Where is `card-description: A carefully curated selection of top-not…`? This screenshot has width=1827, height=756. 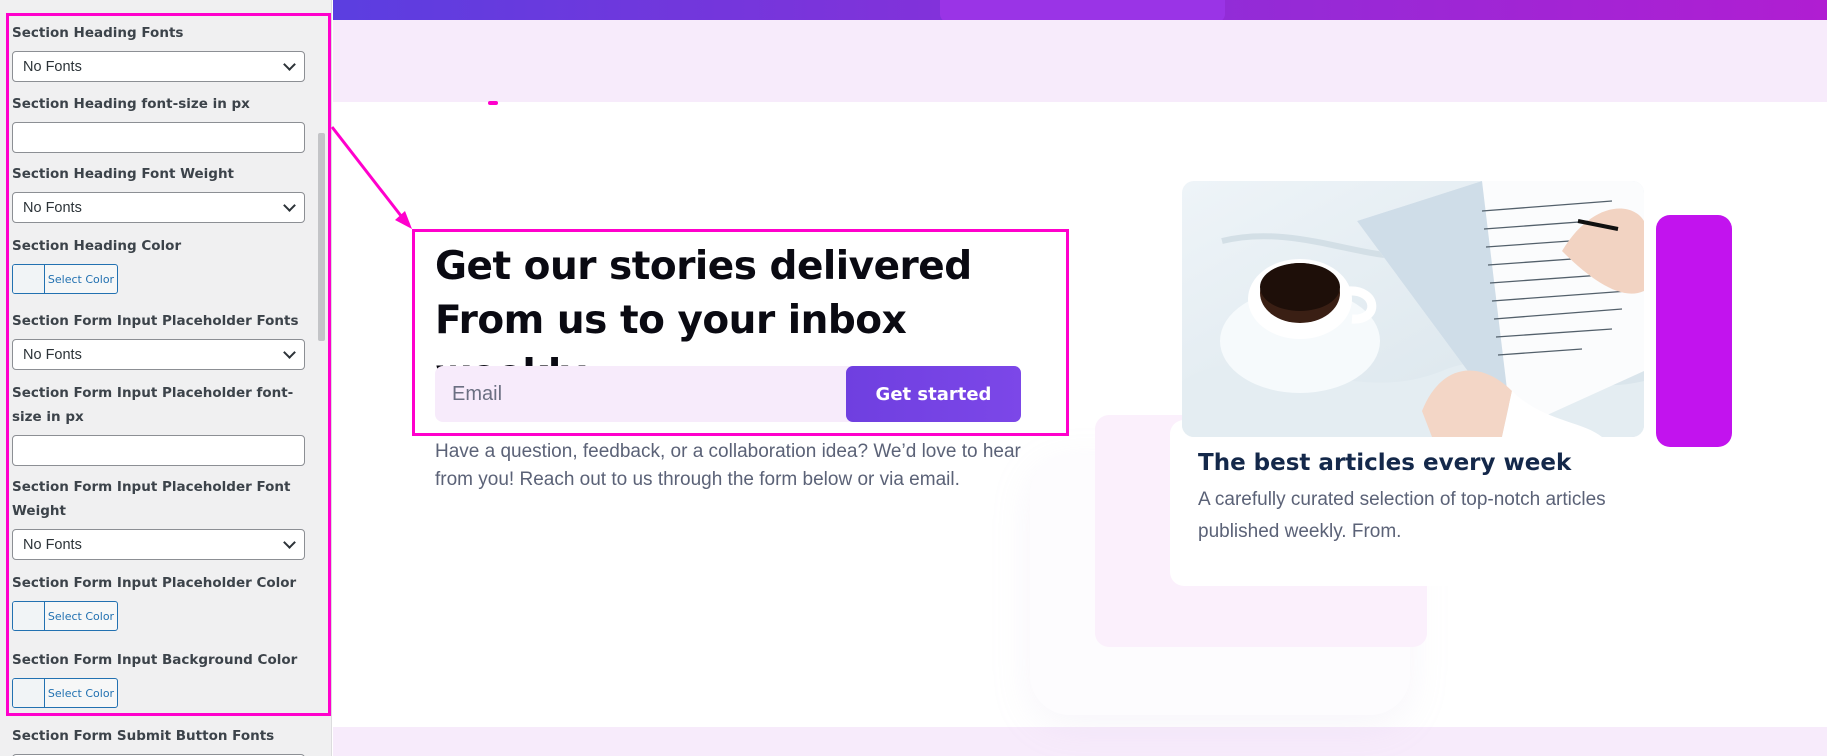 card-description: A carefully curated selection of top-not… is located at coordinates (1402, 515).